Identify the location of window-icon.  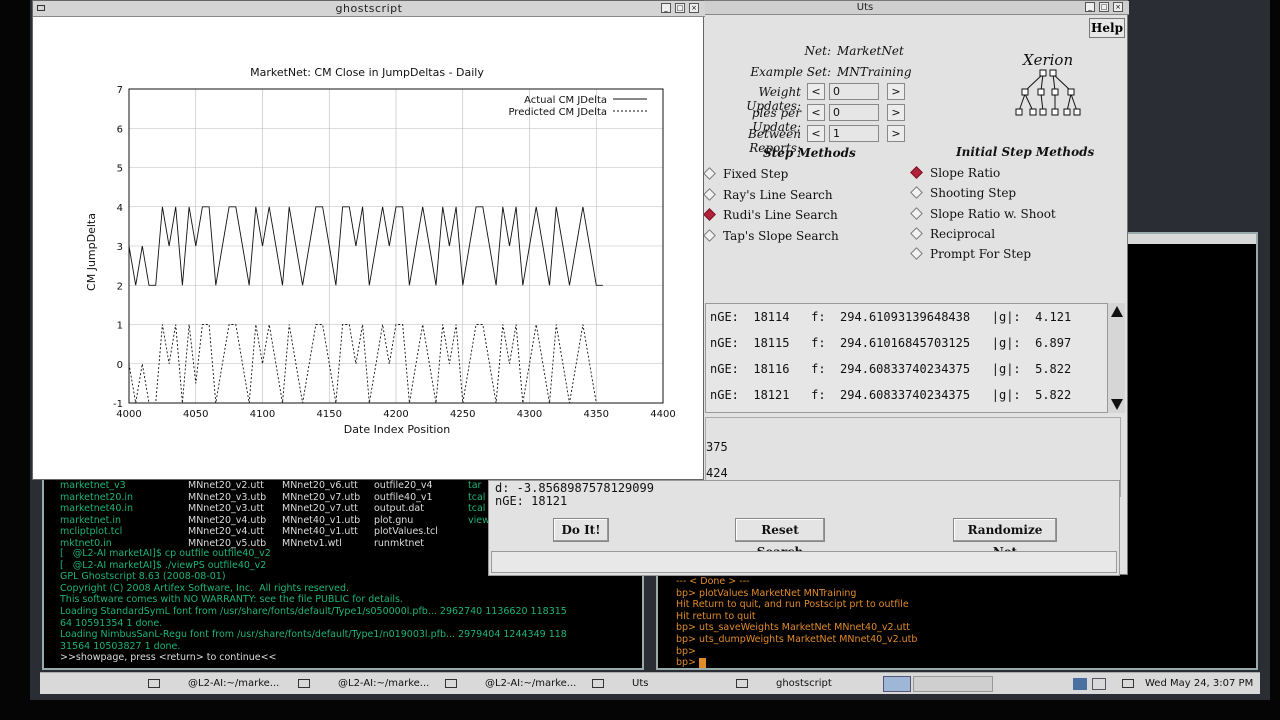
(742, 683).